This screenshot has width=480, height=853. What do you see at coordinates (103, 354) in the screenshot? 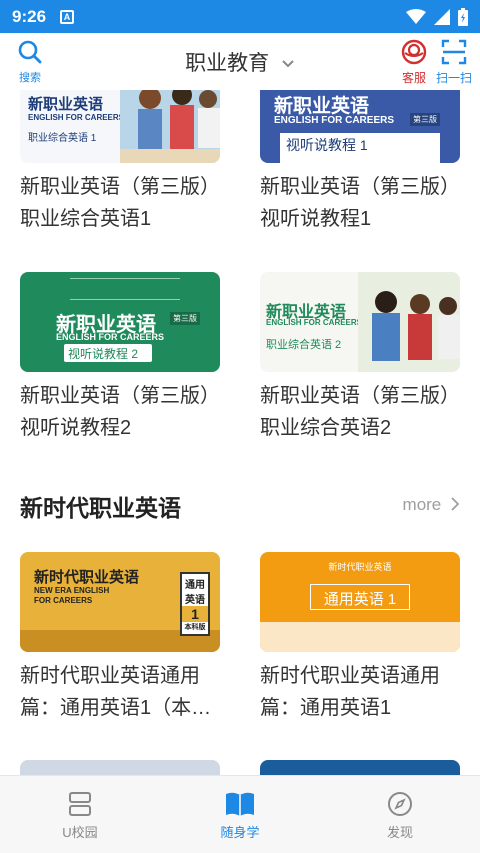
I see `cover-course: 视听说教程 2` at bounding box center [103, 354].